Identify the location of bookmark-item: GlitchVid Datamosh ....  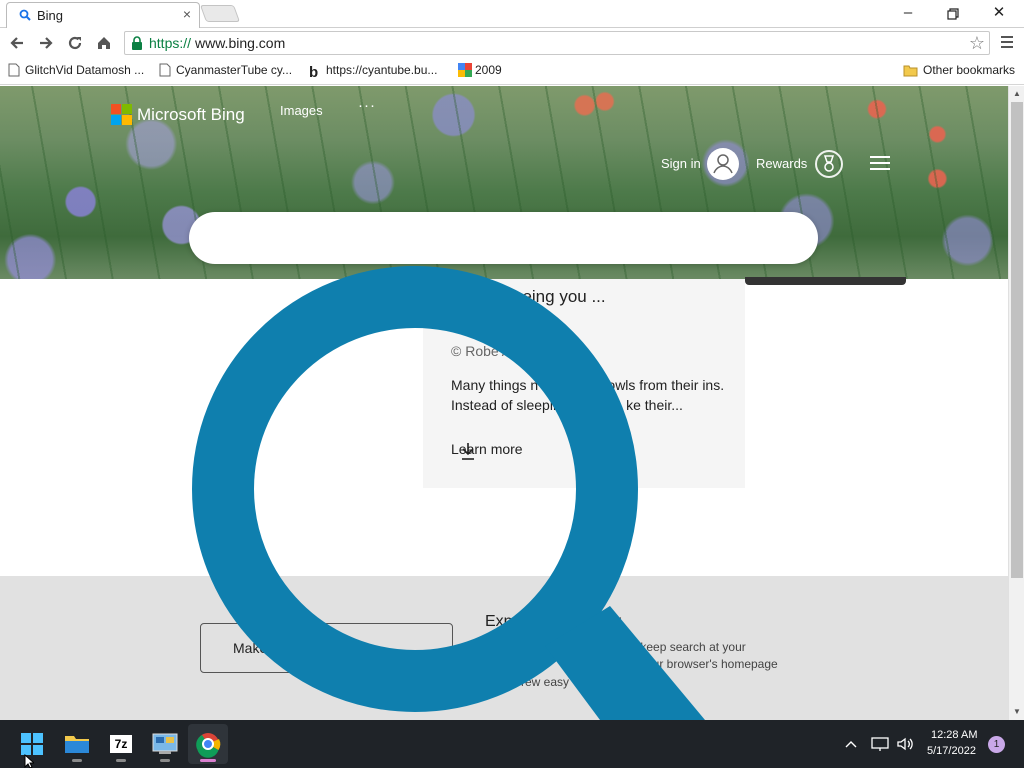
(76, 70).